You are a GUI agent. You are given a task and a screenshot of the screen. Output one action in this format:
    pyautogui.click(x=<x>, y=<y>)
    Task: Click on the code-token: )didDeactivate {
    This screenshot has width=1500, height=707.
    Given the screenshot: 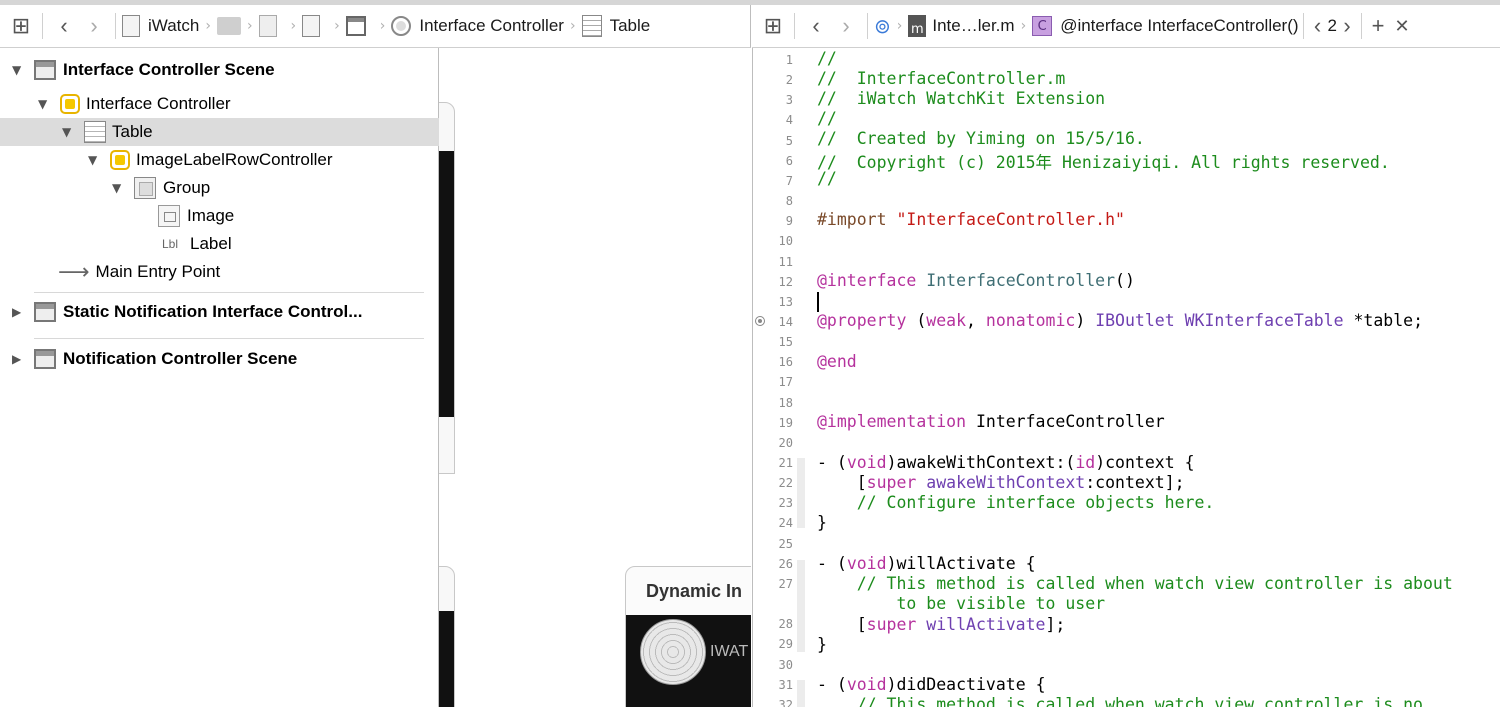 What is the action you would take?
    pyautogui.click(x=966, y=684)
    